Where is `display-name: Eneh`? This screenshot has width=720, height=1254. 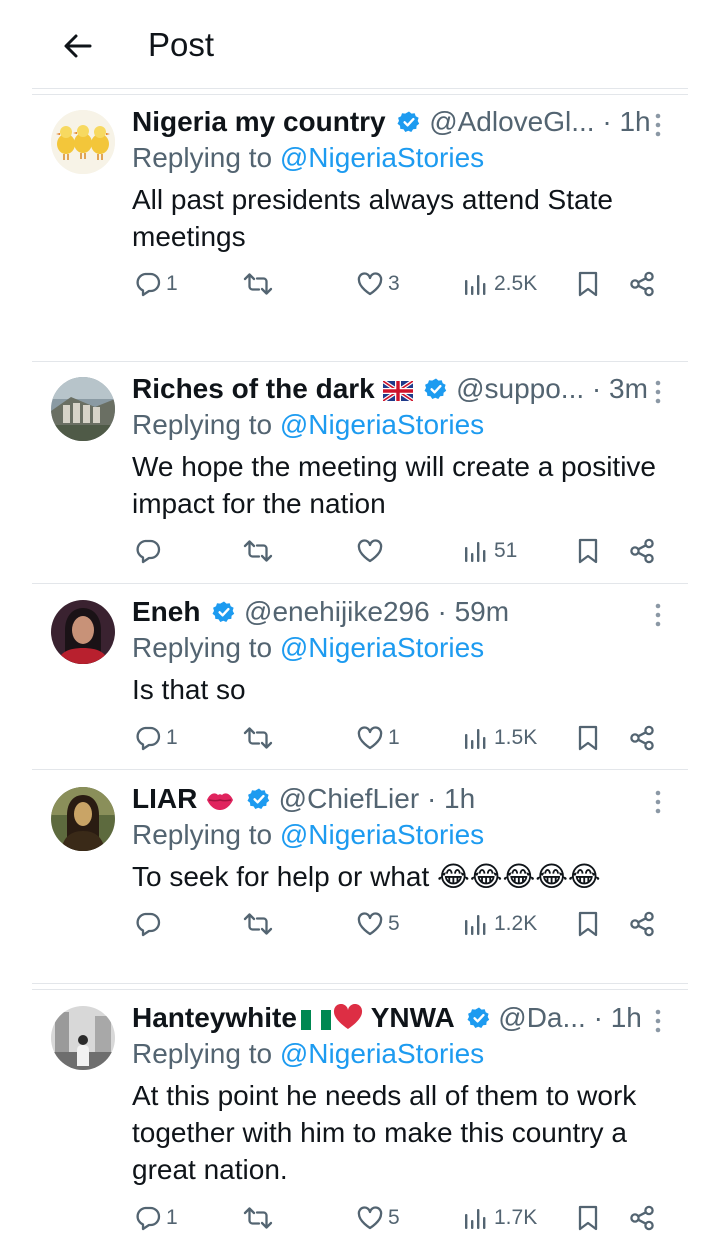 display-name: Eneh is located at coordinates (166, 611).